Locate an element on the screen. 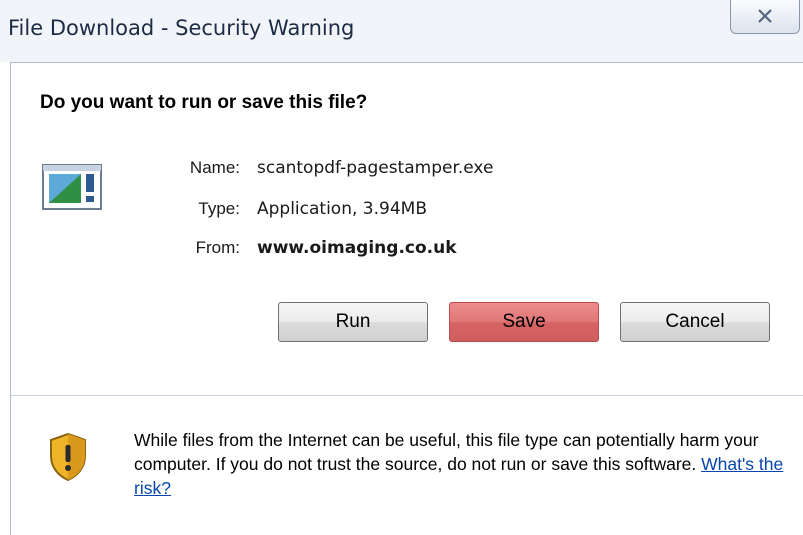 The width and height of the screenshot is (803, 535). from-label: From: is located at coordinates (217, 247).